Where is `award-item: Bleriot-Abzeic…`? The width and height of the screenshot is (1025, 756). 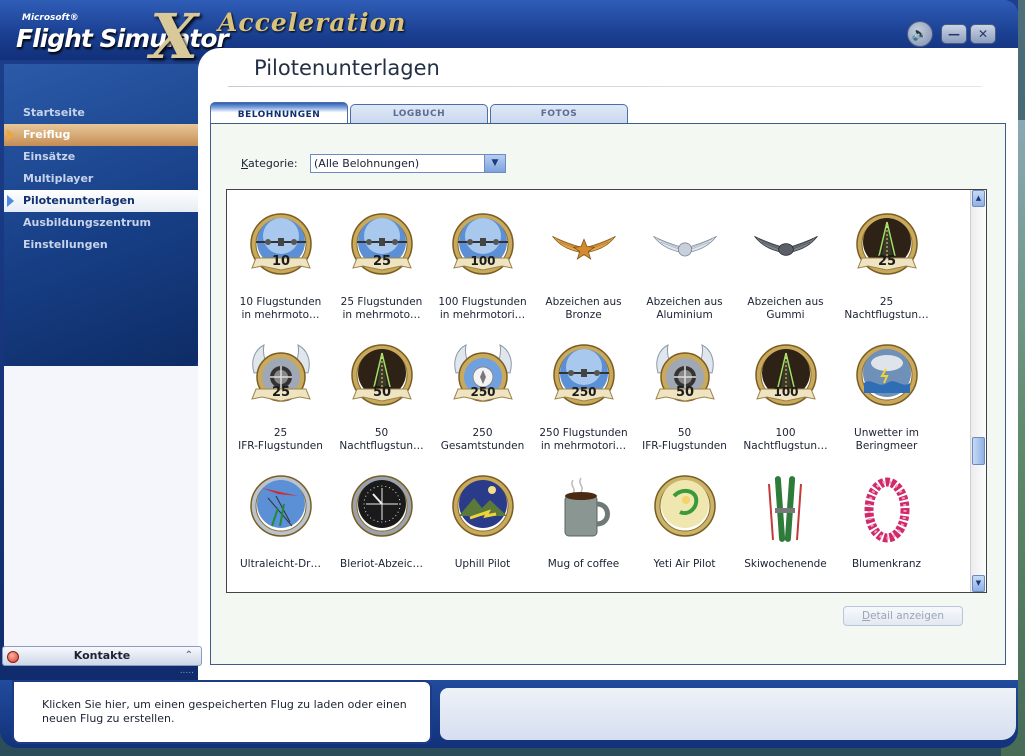 award-item: Bleriot-Abzeic… is located at coordinates (381, 519).